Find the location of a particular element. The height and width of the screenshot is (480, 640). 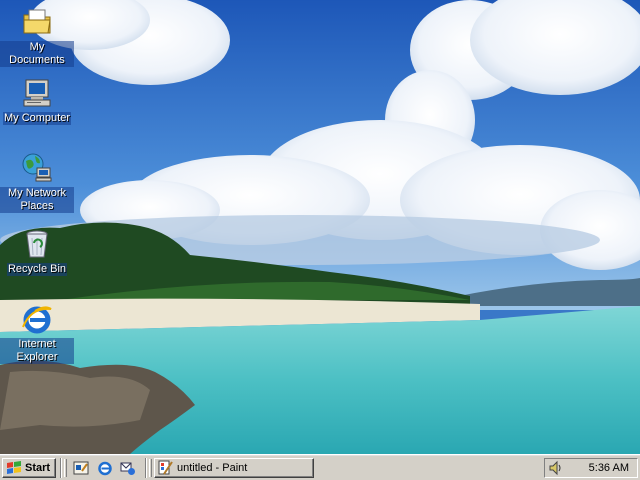

recycle-bin-icon is located at coordinates (37, 244).